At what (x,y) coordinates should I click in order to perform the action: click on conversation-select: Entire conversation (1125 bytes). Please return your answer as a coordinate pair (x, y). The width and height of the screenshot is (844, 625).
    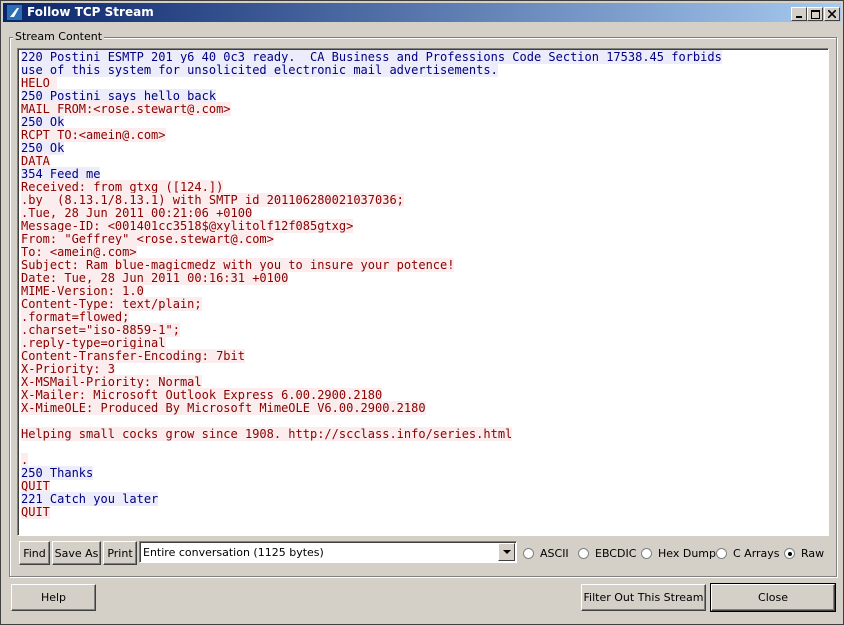
    Looking at the image, I should click on (328, 552).